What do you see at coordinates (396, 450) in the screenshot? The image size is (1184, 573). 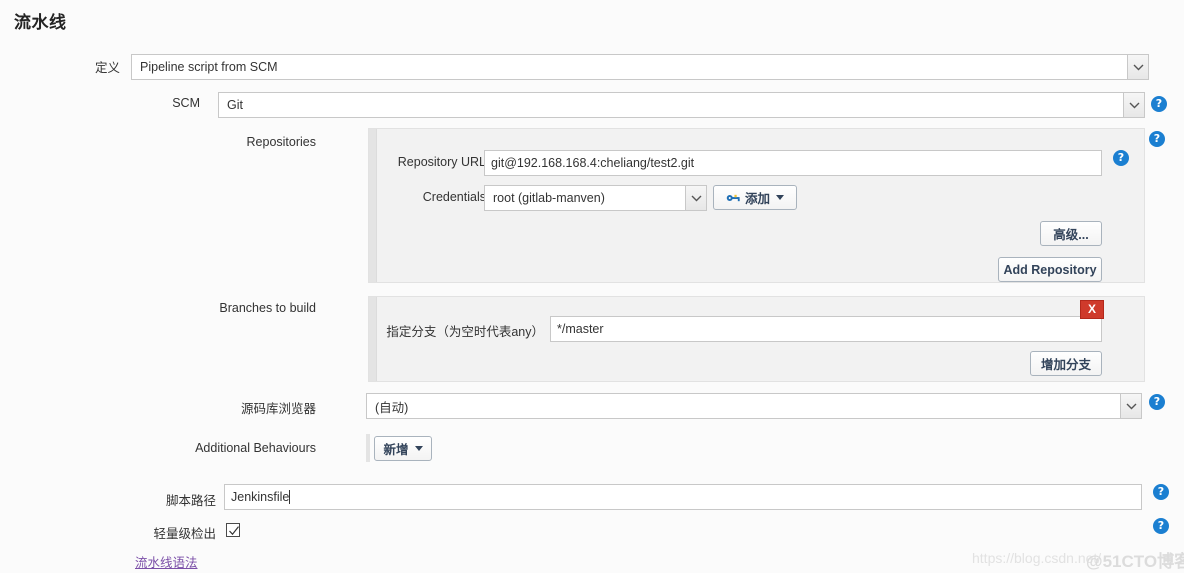 I see `add-behaviour-label: 新增` at bounding box center [396, 450].